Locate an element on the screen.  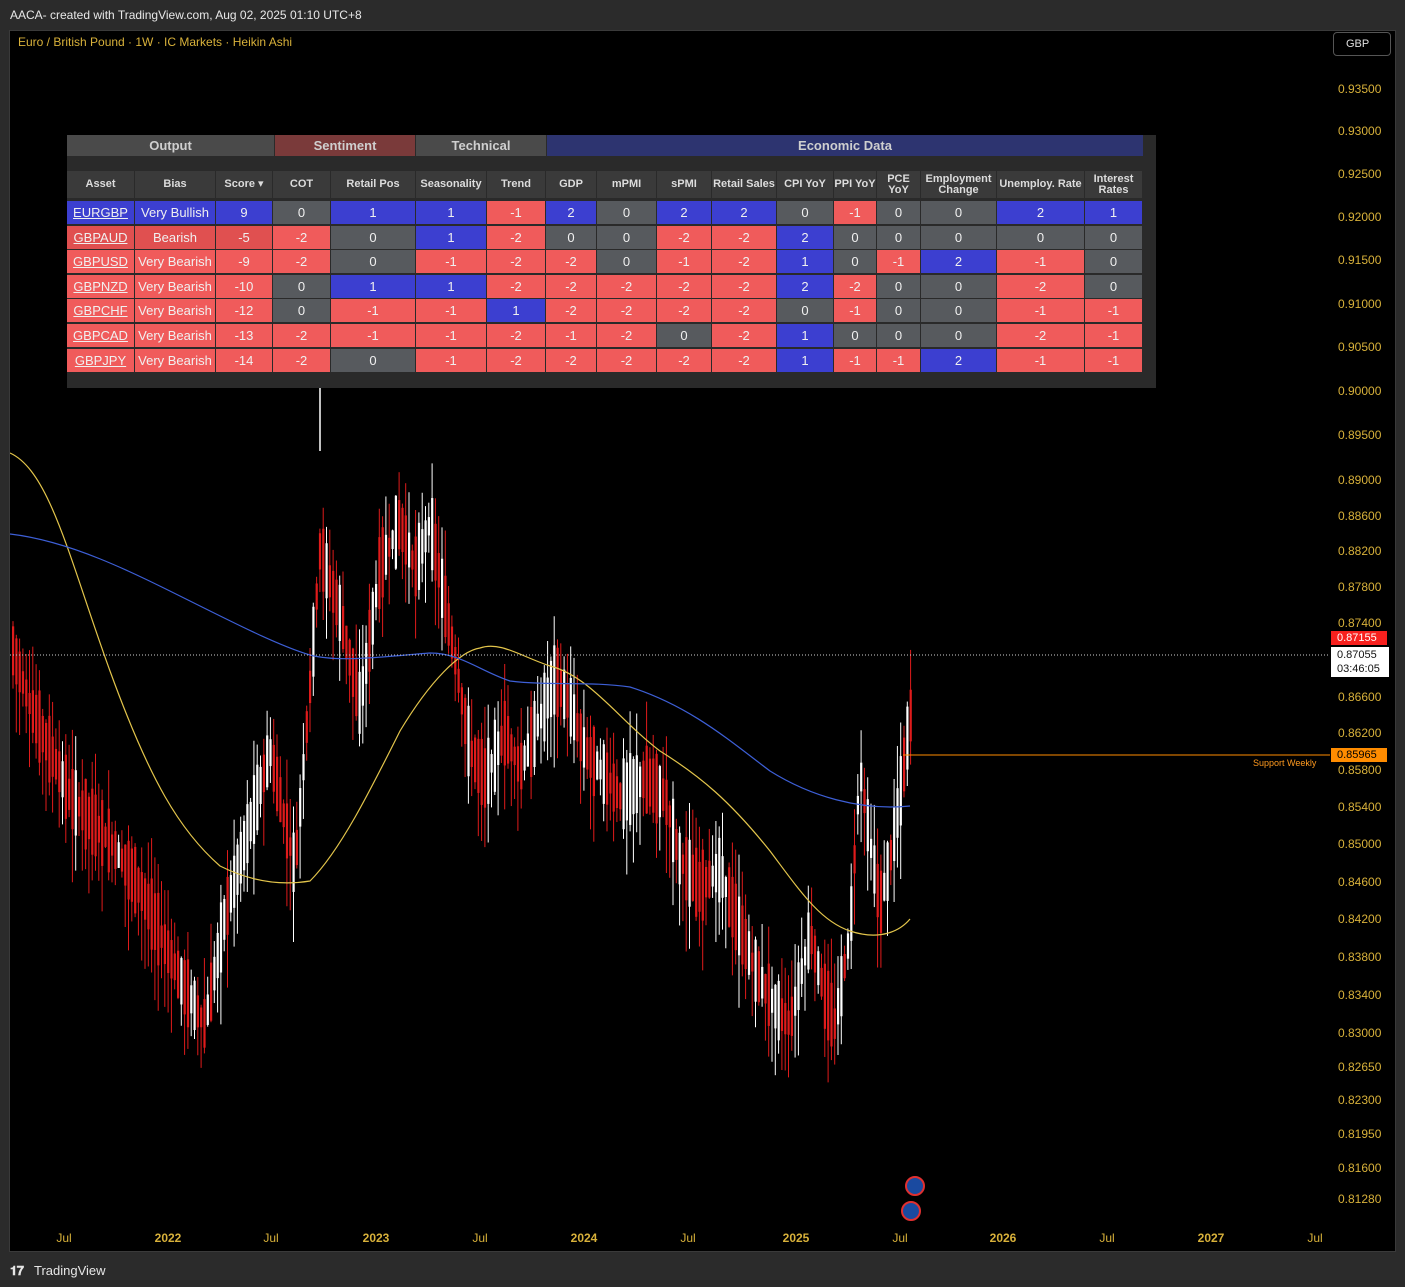
table-asset-link: GBPCAD is located at coordinates (100, 335).